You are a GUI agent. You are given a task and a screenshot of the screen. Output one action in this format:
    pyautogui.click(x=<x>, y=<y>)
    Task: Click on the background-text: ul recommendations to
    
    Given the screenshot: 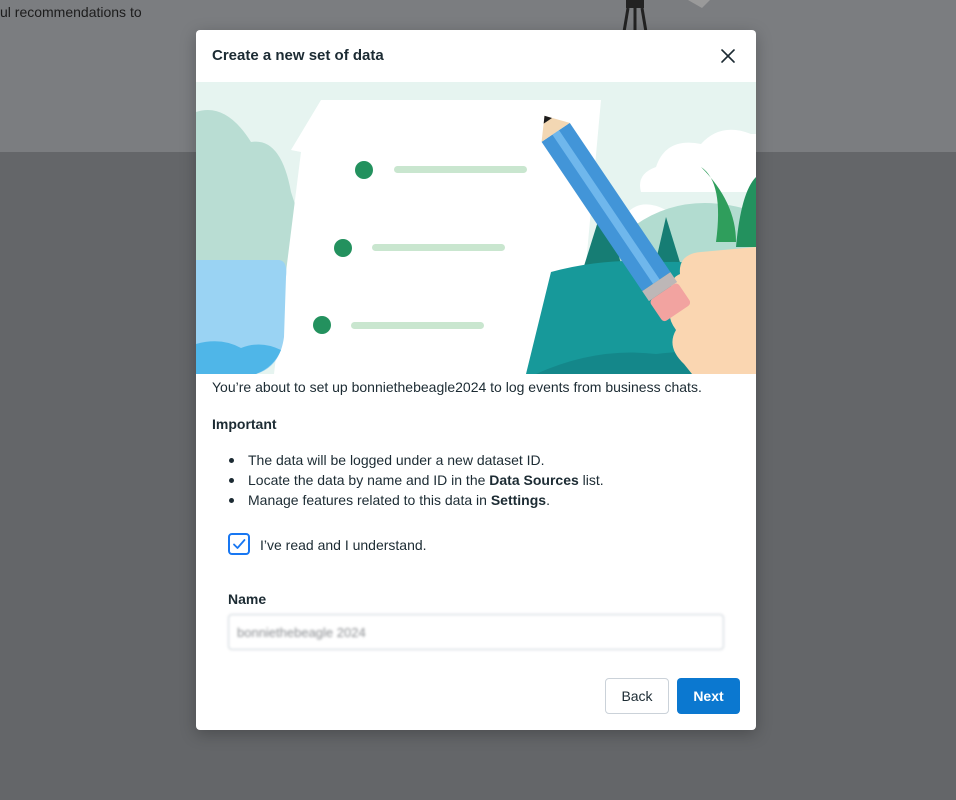 What is the action you would take?
    pyautogui.click(x=71, y=12)
    